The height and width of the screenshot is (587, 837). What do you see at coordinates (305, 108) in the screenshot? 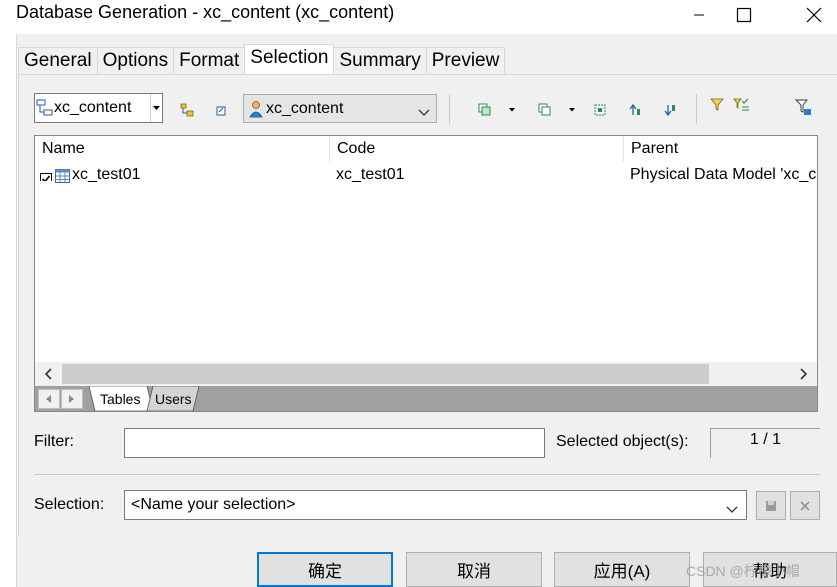
I see `owner-combo-value: xc_content` at bounding box center [305, 108].